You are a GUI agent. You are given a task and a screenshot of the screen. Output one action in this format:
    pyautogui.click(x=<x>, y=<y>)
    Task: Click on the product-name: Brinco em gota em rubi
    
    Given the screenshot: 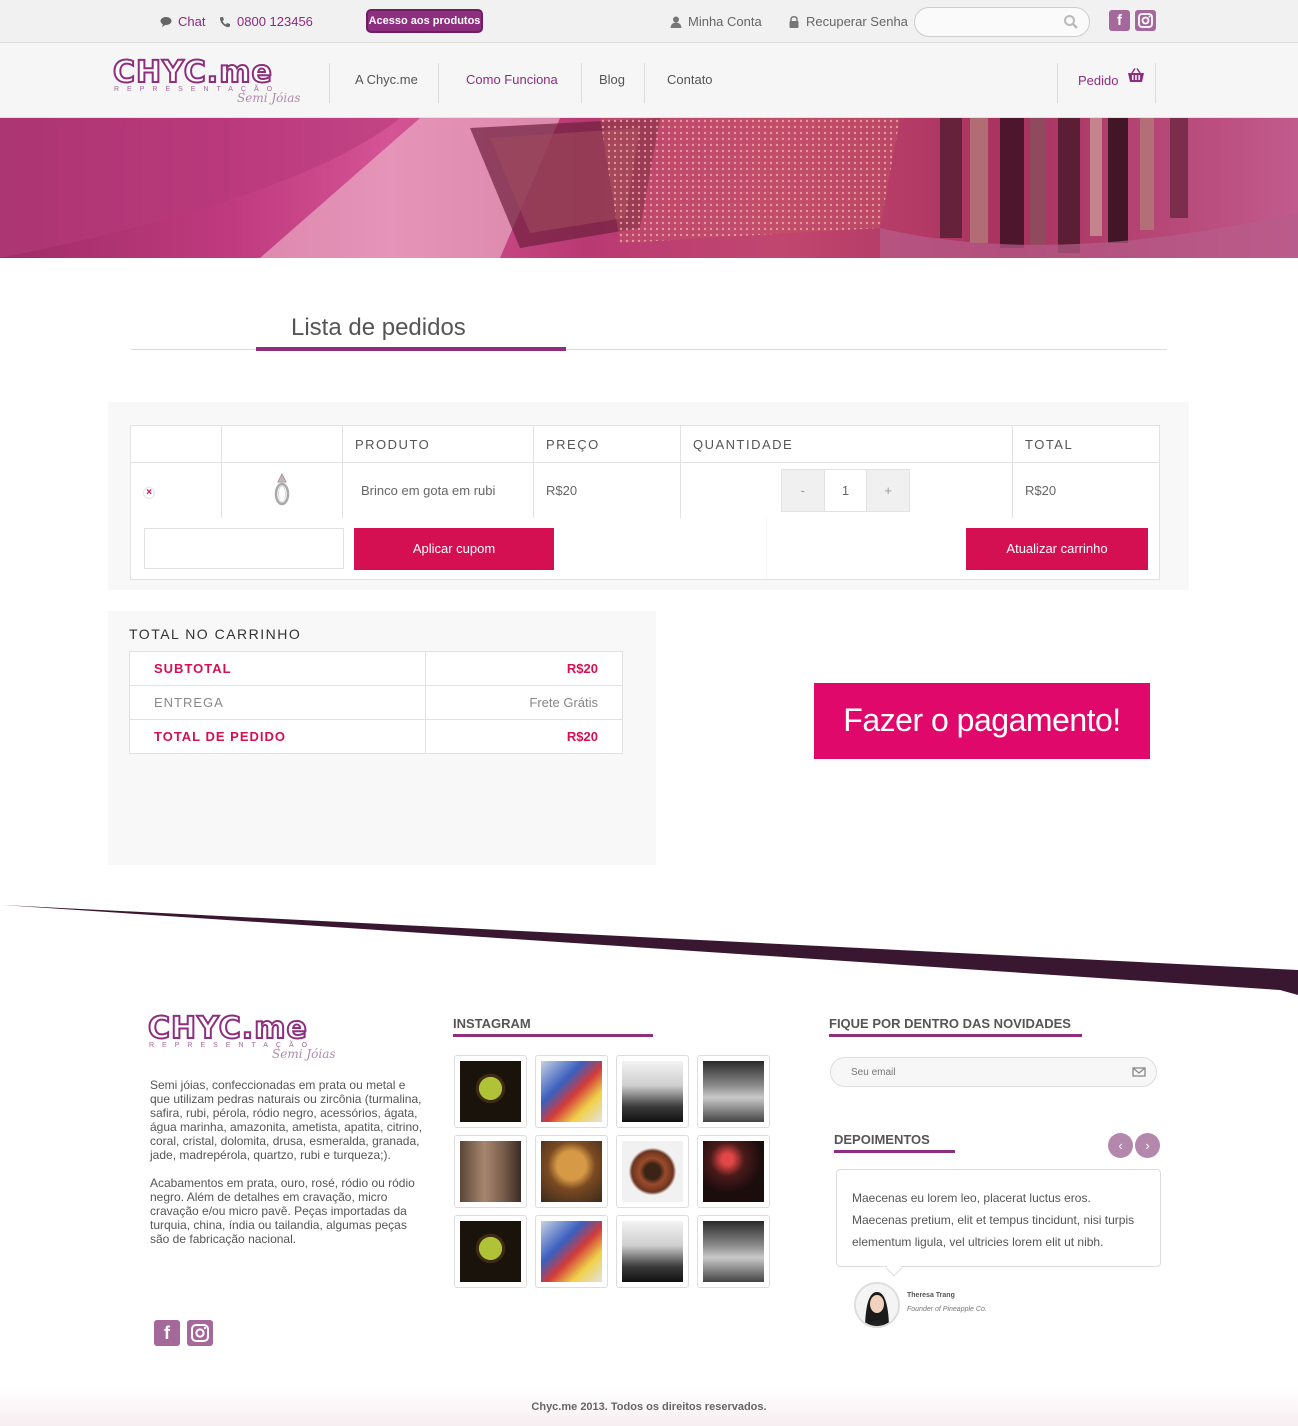 What is the action you would take?
    pyautogui.click(x=438, y=490)
    